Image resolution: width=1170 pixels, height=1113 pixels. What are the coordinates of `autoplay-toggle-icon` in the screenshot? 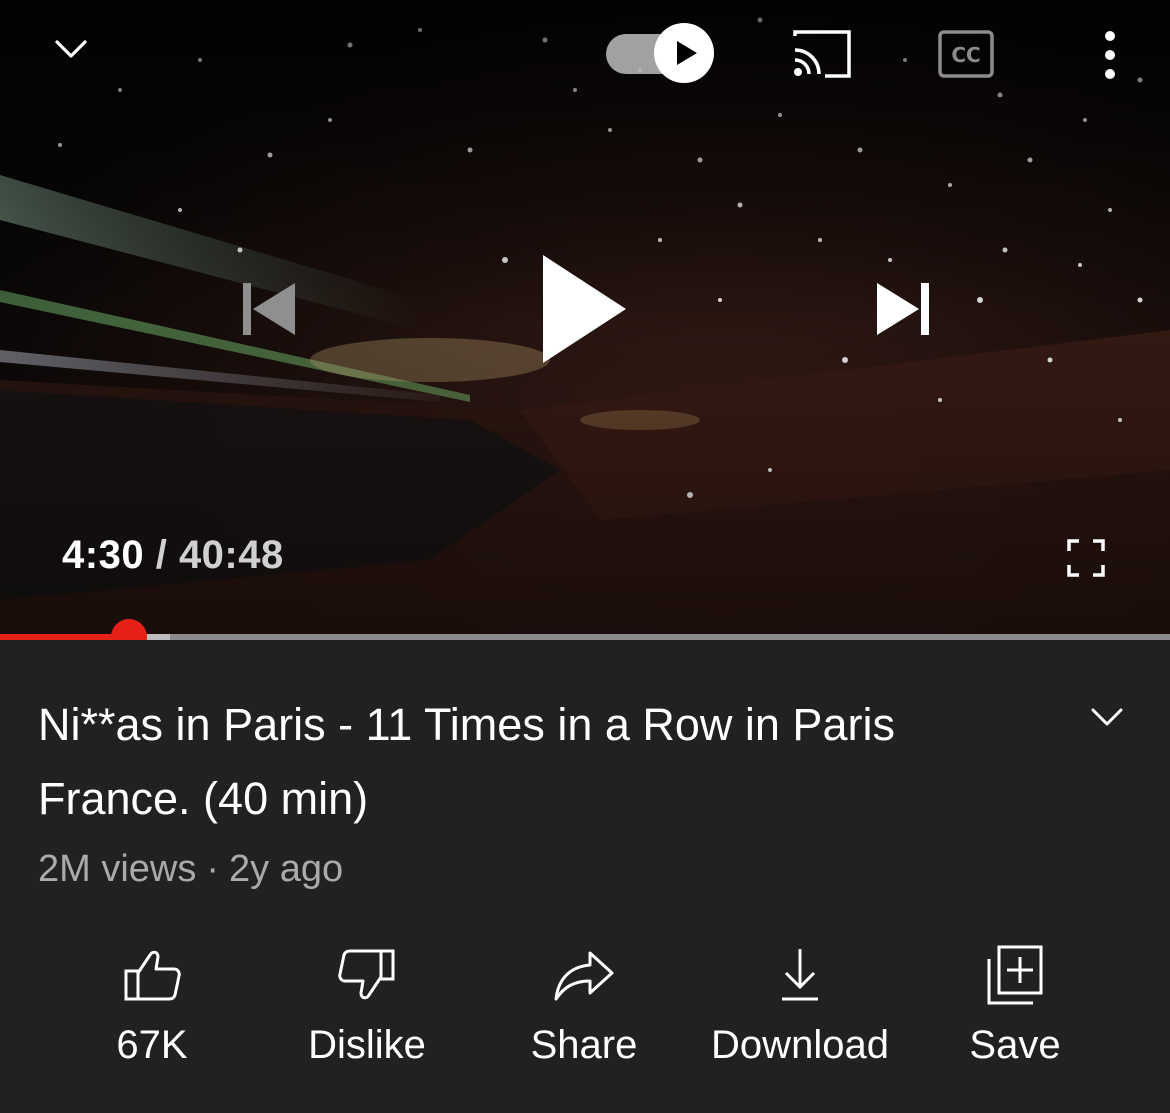 It's located at (660, 53).